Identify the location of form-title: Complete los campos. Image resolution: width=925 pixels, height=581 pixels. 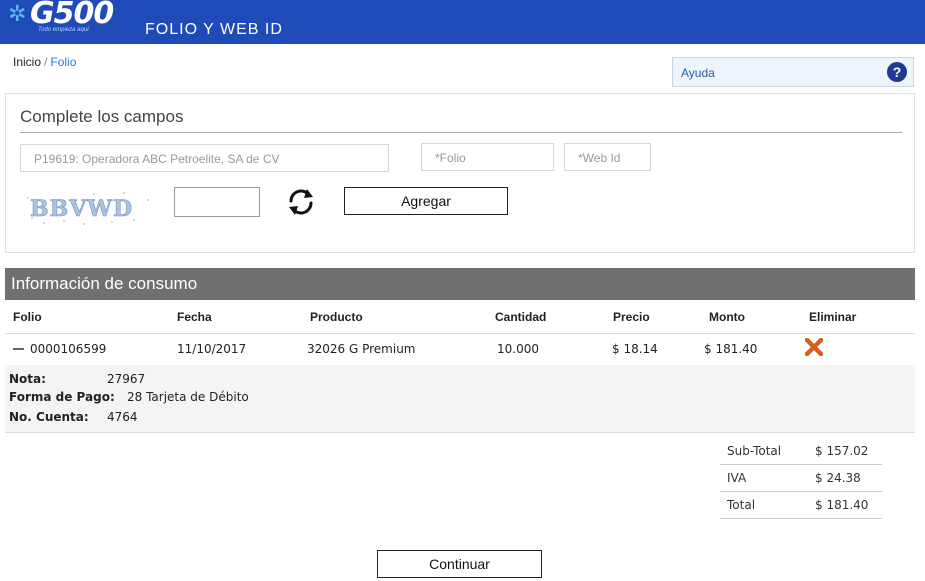
(102, 116).